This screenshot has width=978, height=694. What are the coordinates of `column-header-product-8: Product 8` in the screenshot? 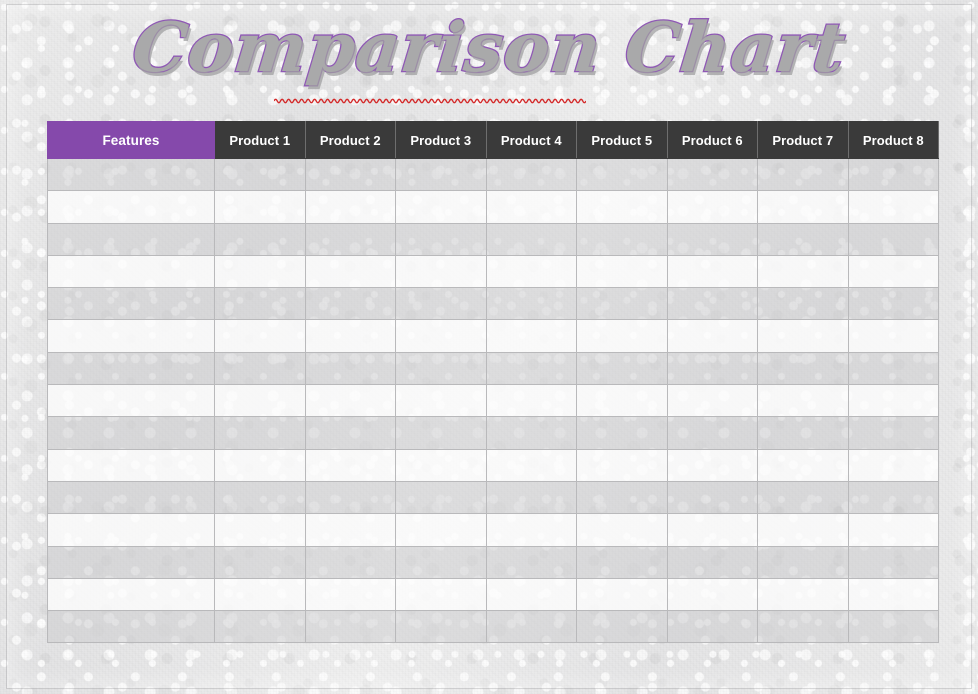 It's located at (893, 140).